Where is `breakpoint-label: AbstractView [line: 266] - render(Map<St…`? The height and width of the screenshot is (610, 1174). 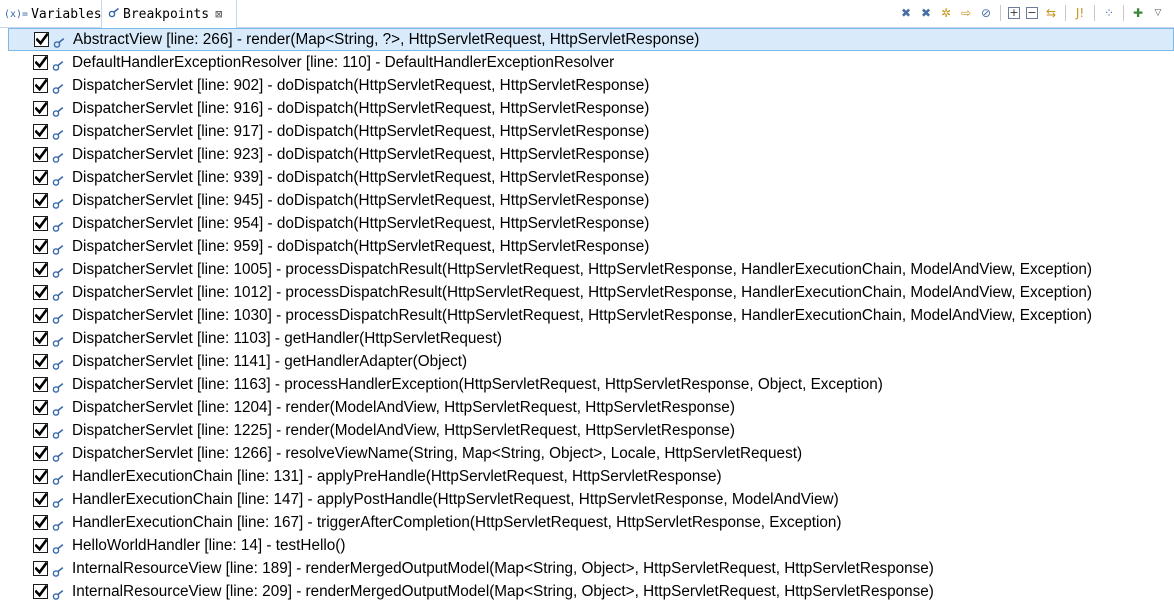
breakpoint-label: AbstractView [line: 266] - render(Map<St… is located at coordinates (386, 39).